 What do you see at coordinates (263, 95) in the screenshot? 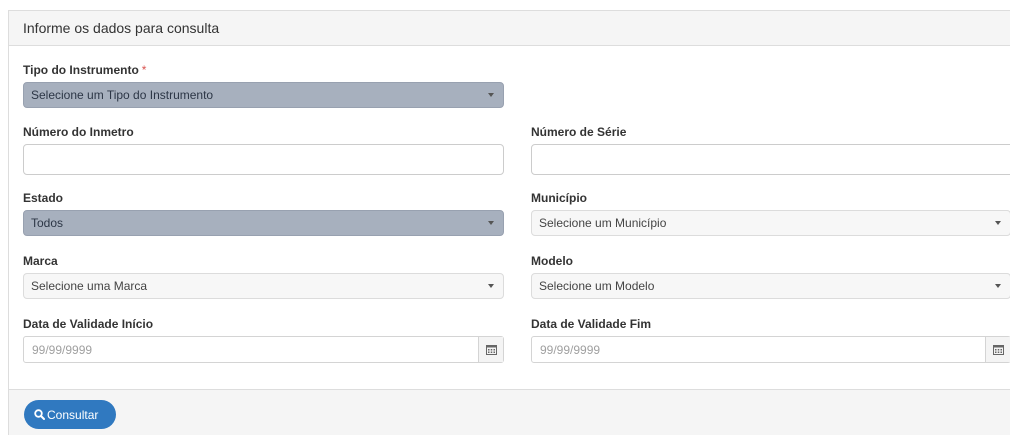
I see `tipo-instrumento-select: Selecione um Tipo do Instrumento` at bounding box center [263, 95].